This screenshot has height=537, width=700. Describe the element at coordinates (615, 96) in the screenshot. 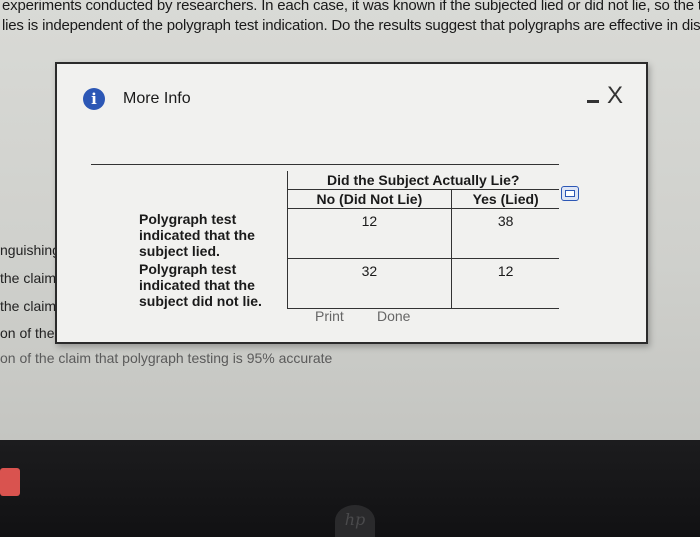

I see `close-icon: X` at that location.